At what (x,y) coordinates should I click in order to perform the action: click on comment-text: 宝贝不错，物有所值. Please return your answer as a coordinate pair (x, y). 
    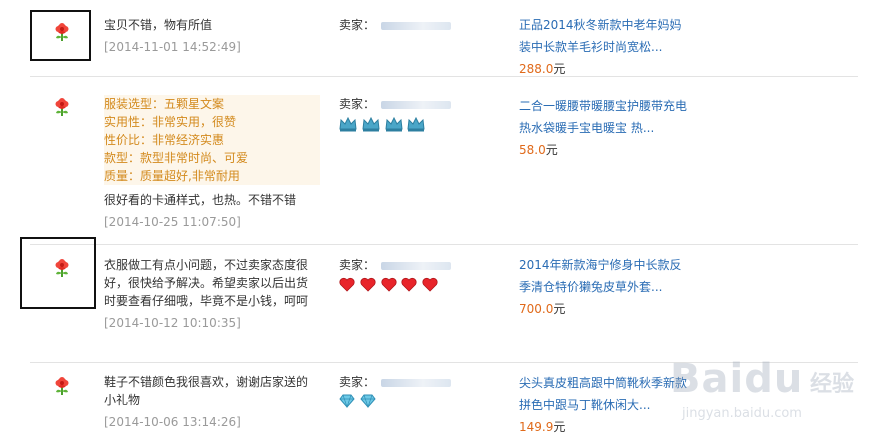
    Looking at the image, I should click on (158, 25).